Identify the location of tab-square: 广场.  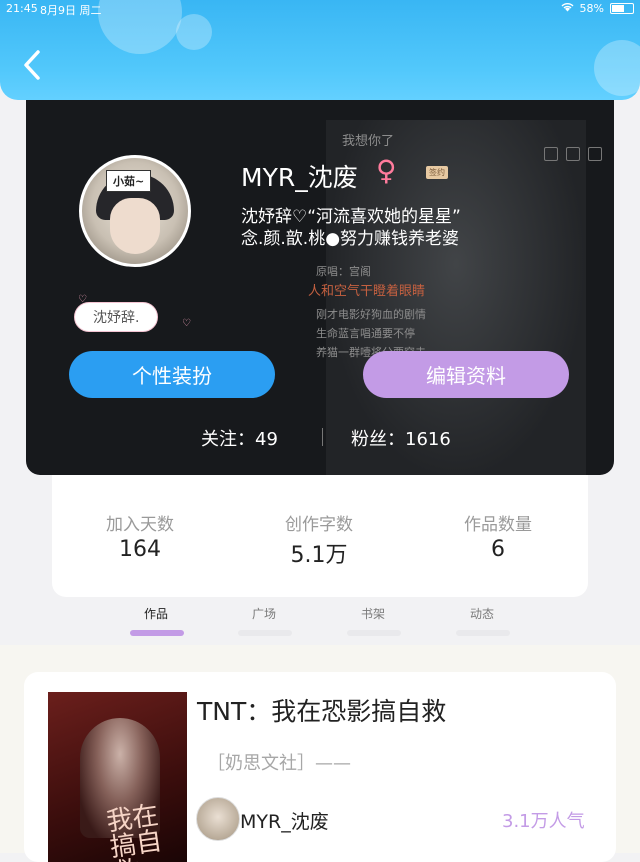
(264, 613).